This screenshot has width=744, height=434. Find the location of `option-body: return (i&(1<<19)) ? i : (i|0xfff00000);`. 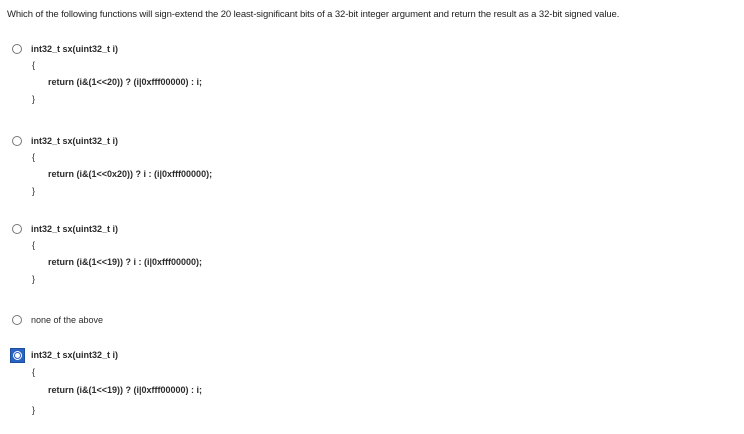

option-body: return (i&(1<<19)) ? i : (i|0xfff00000); is located at coordinates (125, 262).